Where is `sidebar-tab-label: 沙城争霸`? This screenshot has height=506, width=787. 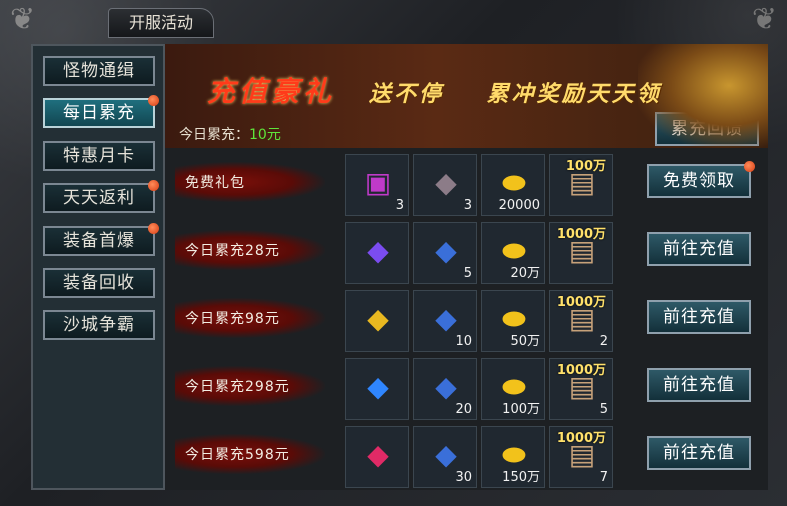 sidebar-tab-label: 沙城争霸 is located at coordinates (99, 325).